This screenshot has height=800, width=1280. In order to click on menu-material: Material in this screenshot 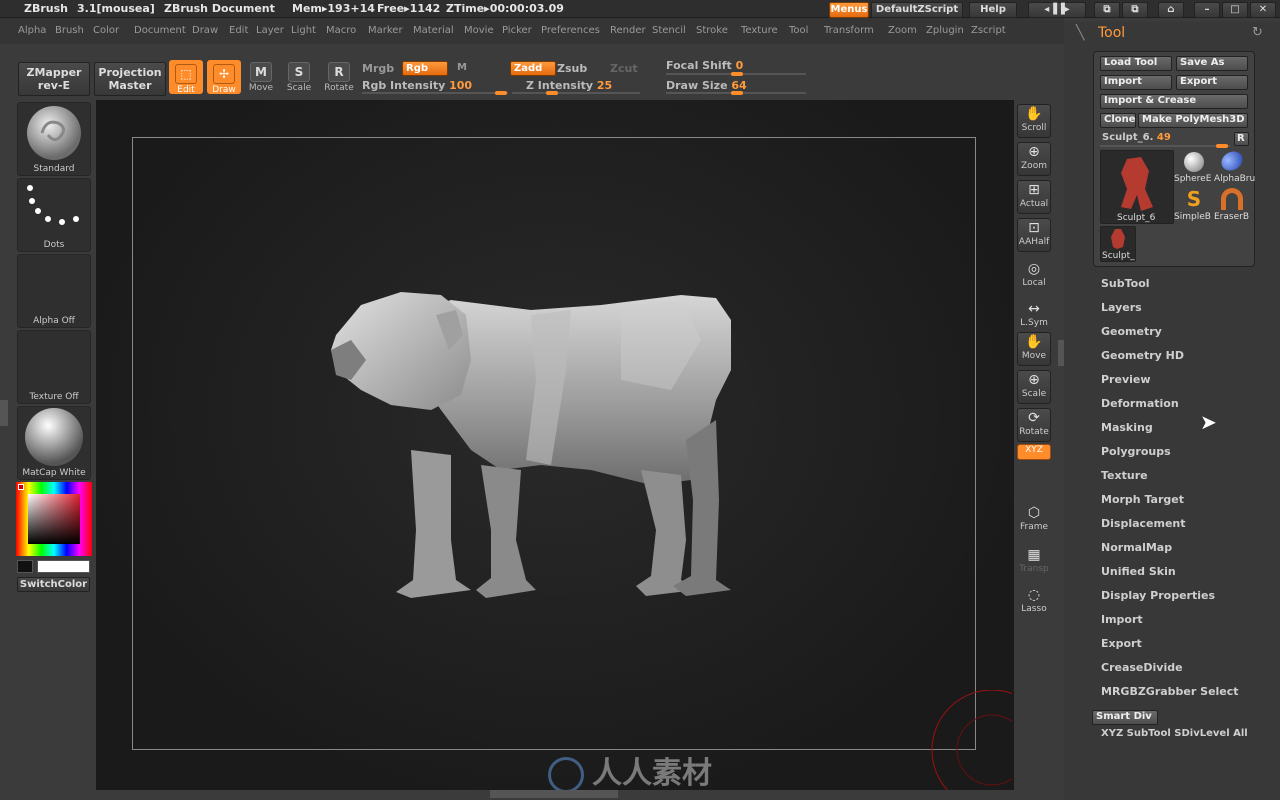, I will do `click(433, 30)`.